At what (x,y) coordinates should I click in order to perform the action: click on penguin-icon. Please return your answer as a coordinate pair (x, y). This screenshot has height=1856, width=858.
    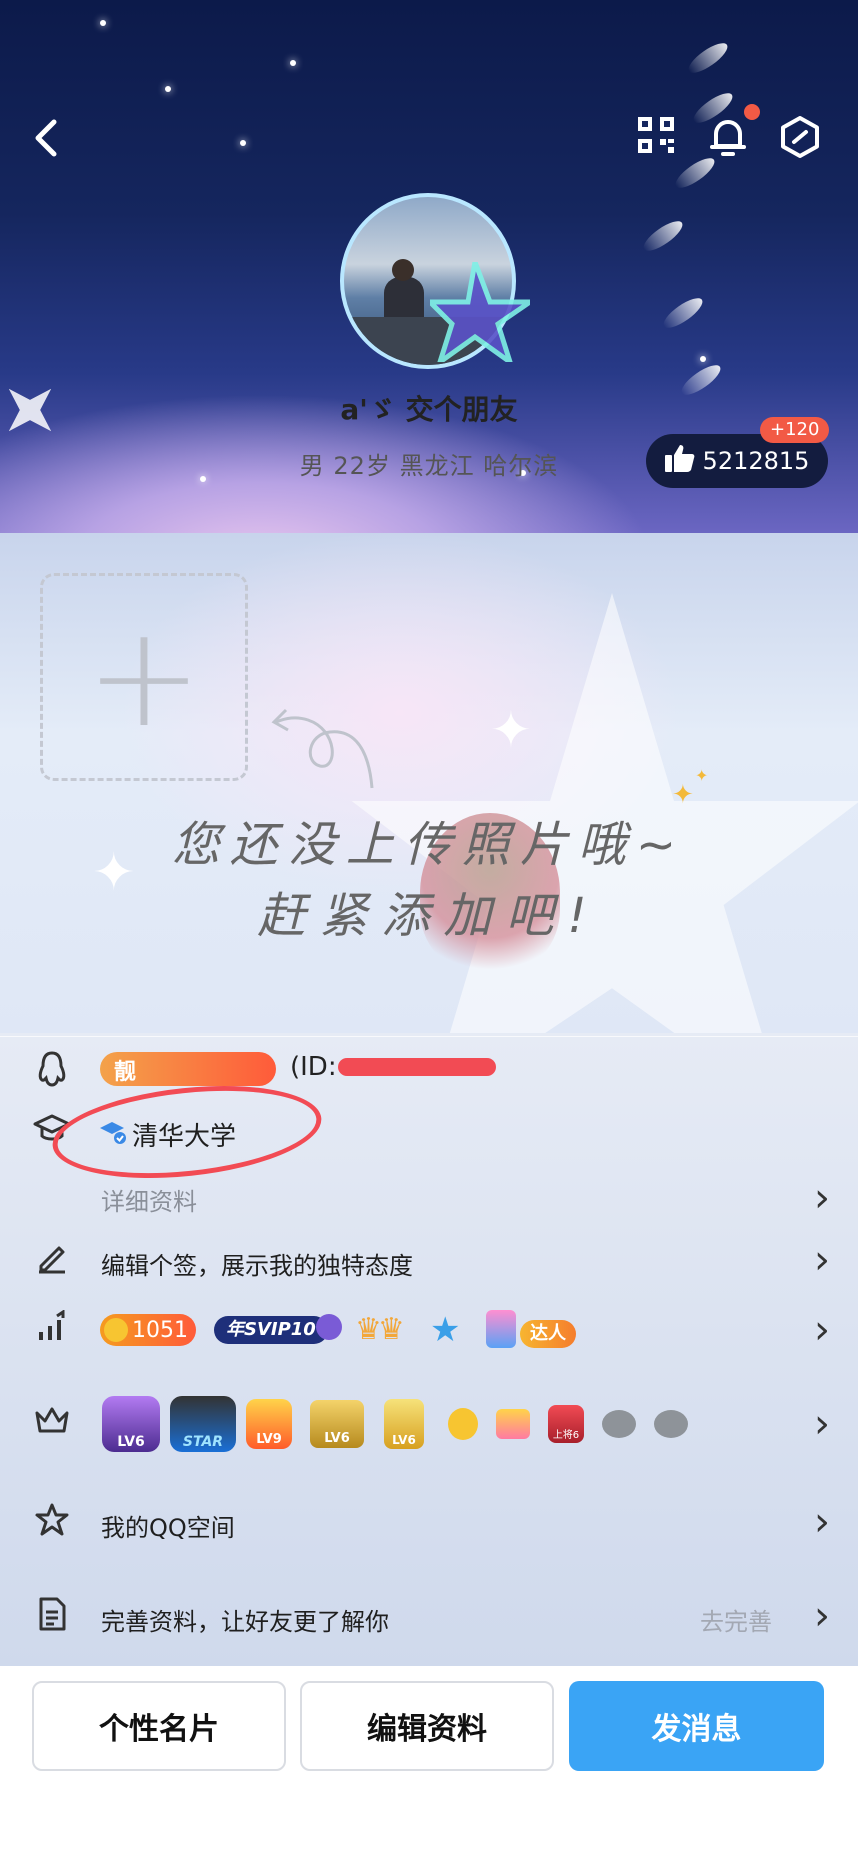
    Looking at the image, I should click on (52, 1070).